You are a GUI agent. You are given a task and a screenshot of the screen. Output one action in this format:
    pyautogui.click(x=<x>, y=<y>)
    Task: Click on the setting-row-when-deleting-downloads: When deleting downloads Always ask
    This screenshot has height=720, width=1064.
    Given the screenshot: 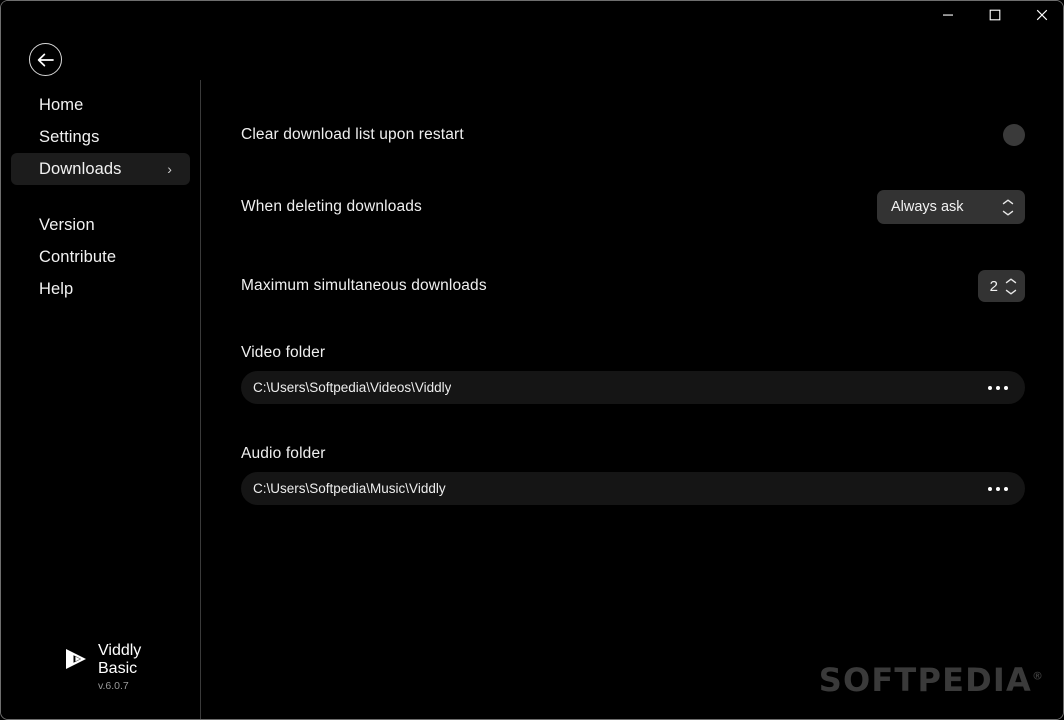 What is the action you would take?
    pyautogui.click(x=633, y=207)
    